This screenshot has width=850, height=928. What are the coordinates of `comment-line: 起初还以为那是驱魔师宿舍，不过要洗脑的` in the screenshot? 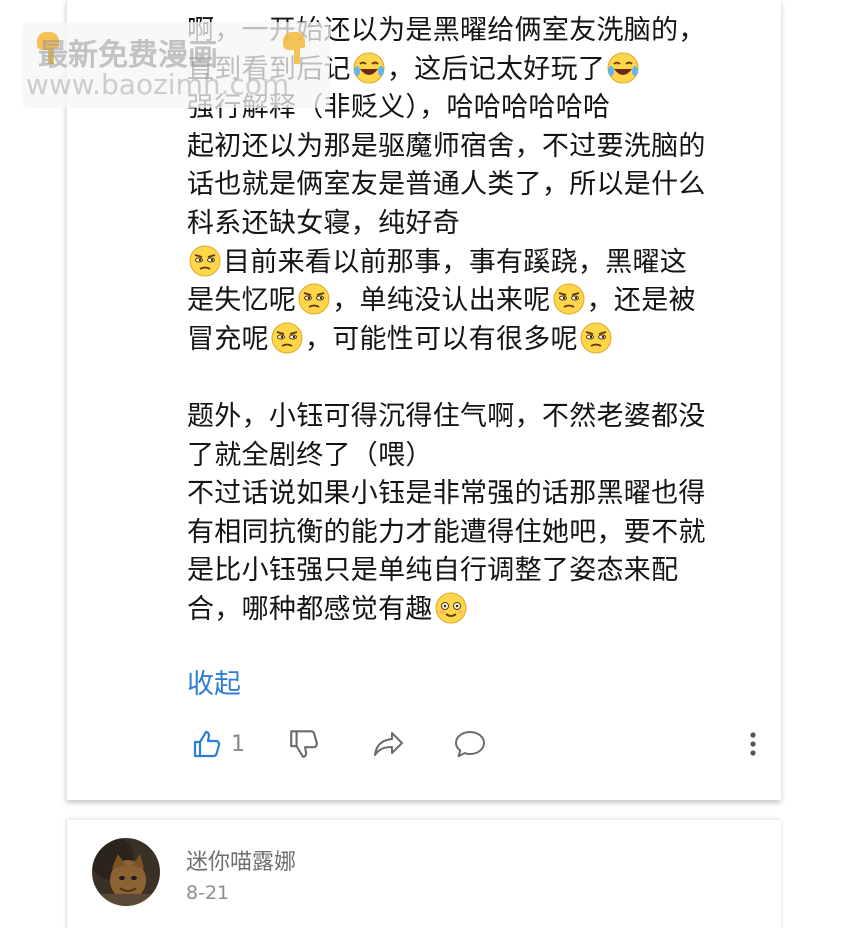 It's located at (477, 147).